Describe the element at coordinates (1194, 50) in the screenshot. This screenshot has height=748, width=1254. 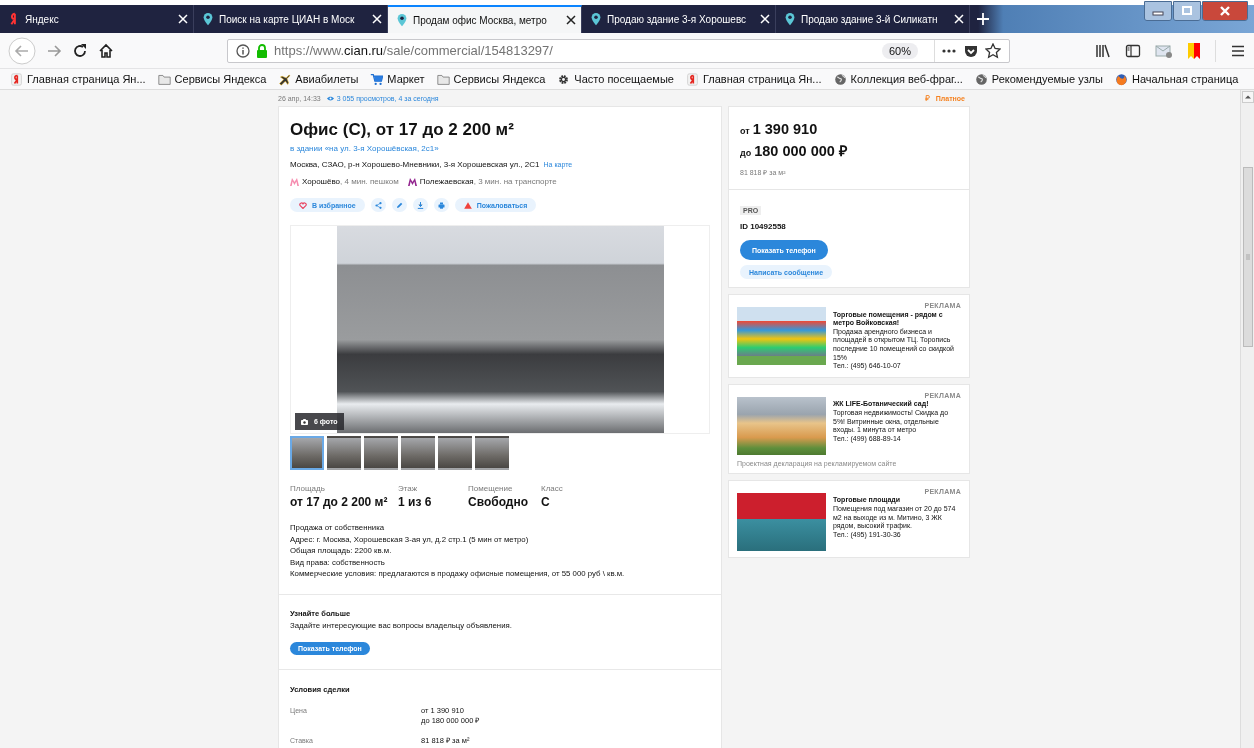
I see `bookmark-flag-icon` at that location.